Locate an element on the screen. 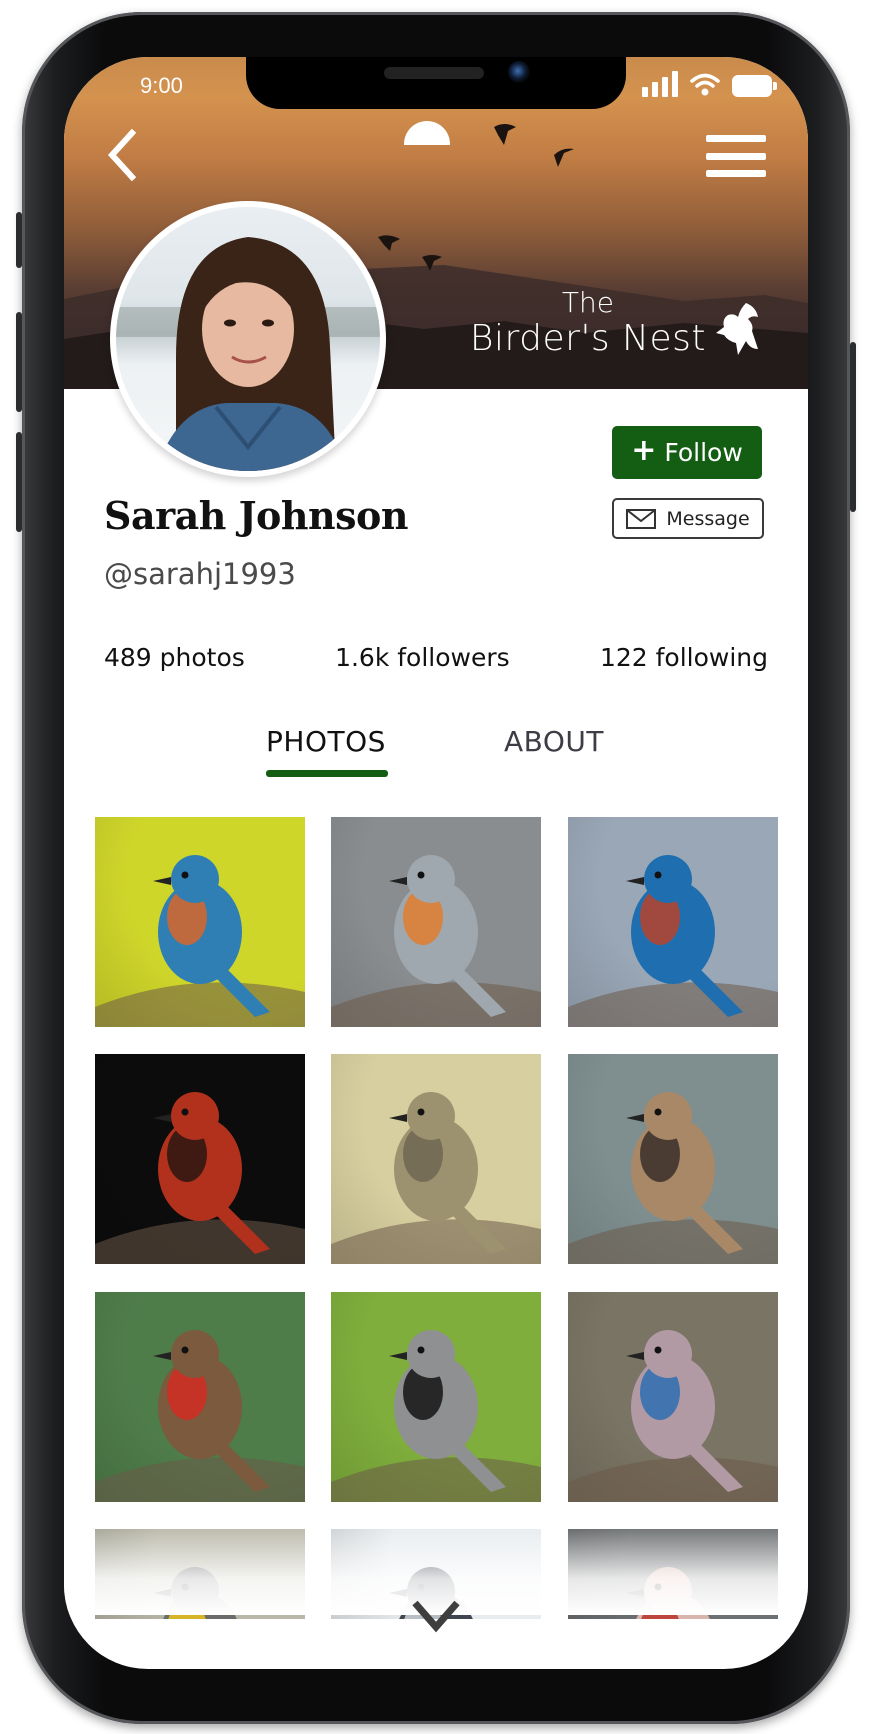  volume-up-button is located at coordinates (19, 240).